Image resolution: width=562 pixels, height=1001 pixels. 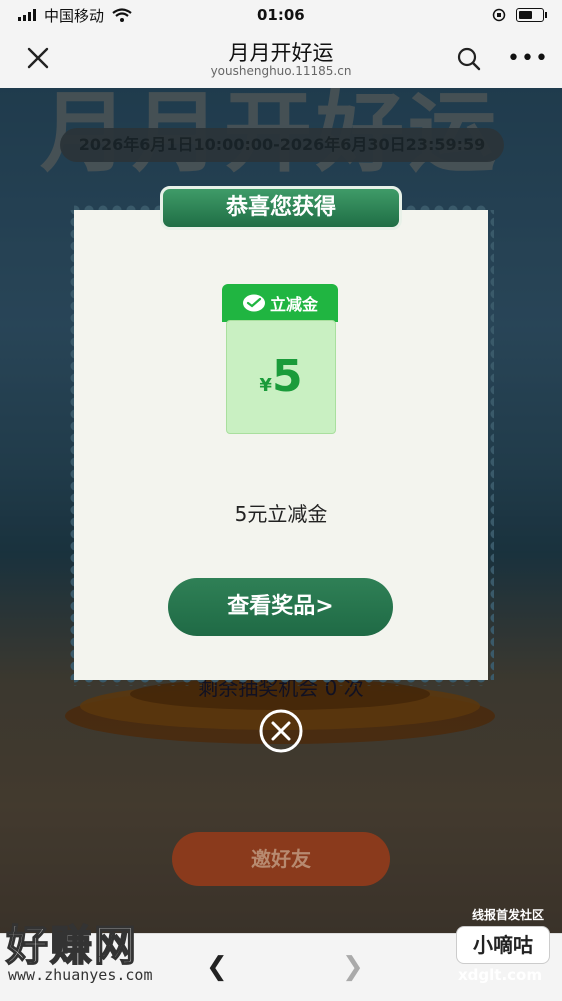 What do you see at coordinates (281, 59) in the screenshot?
I see `nav-bar: 月月开好运 youshenghuo.11185.cn •••` at bounding box center [281, 59].